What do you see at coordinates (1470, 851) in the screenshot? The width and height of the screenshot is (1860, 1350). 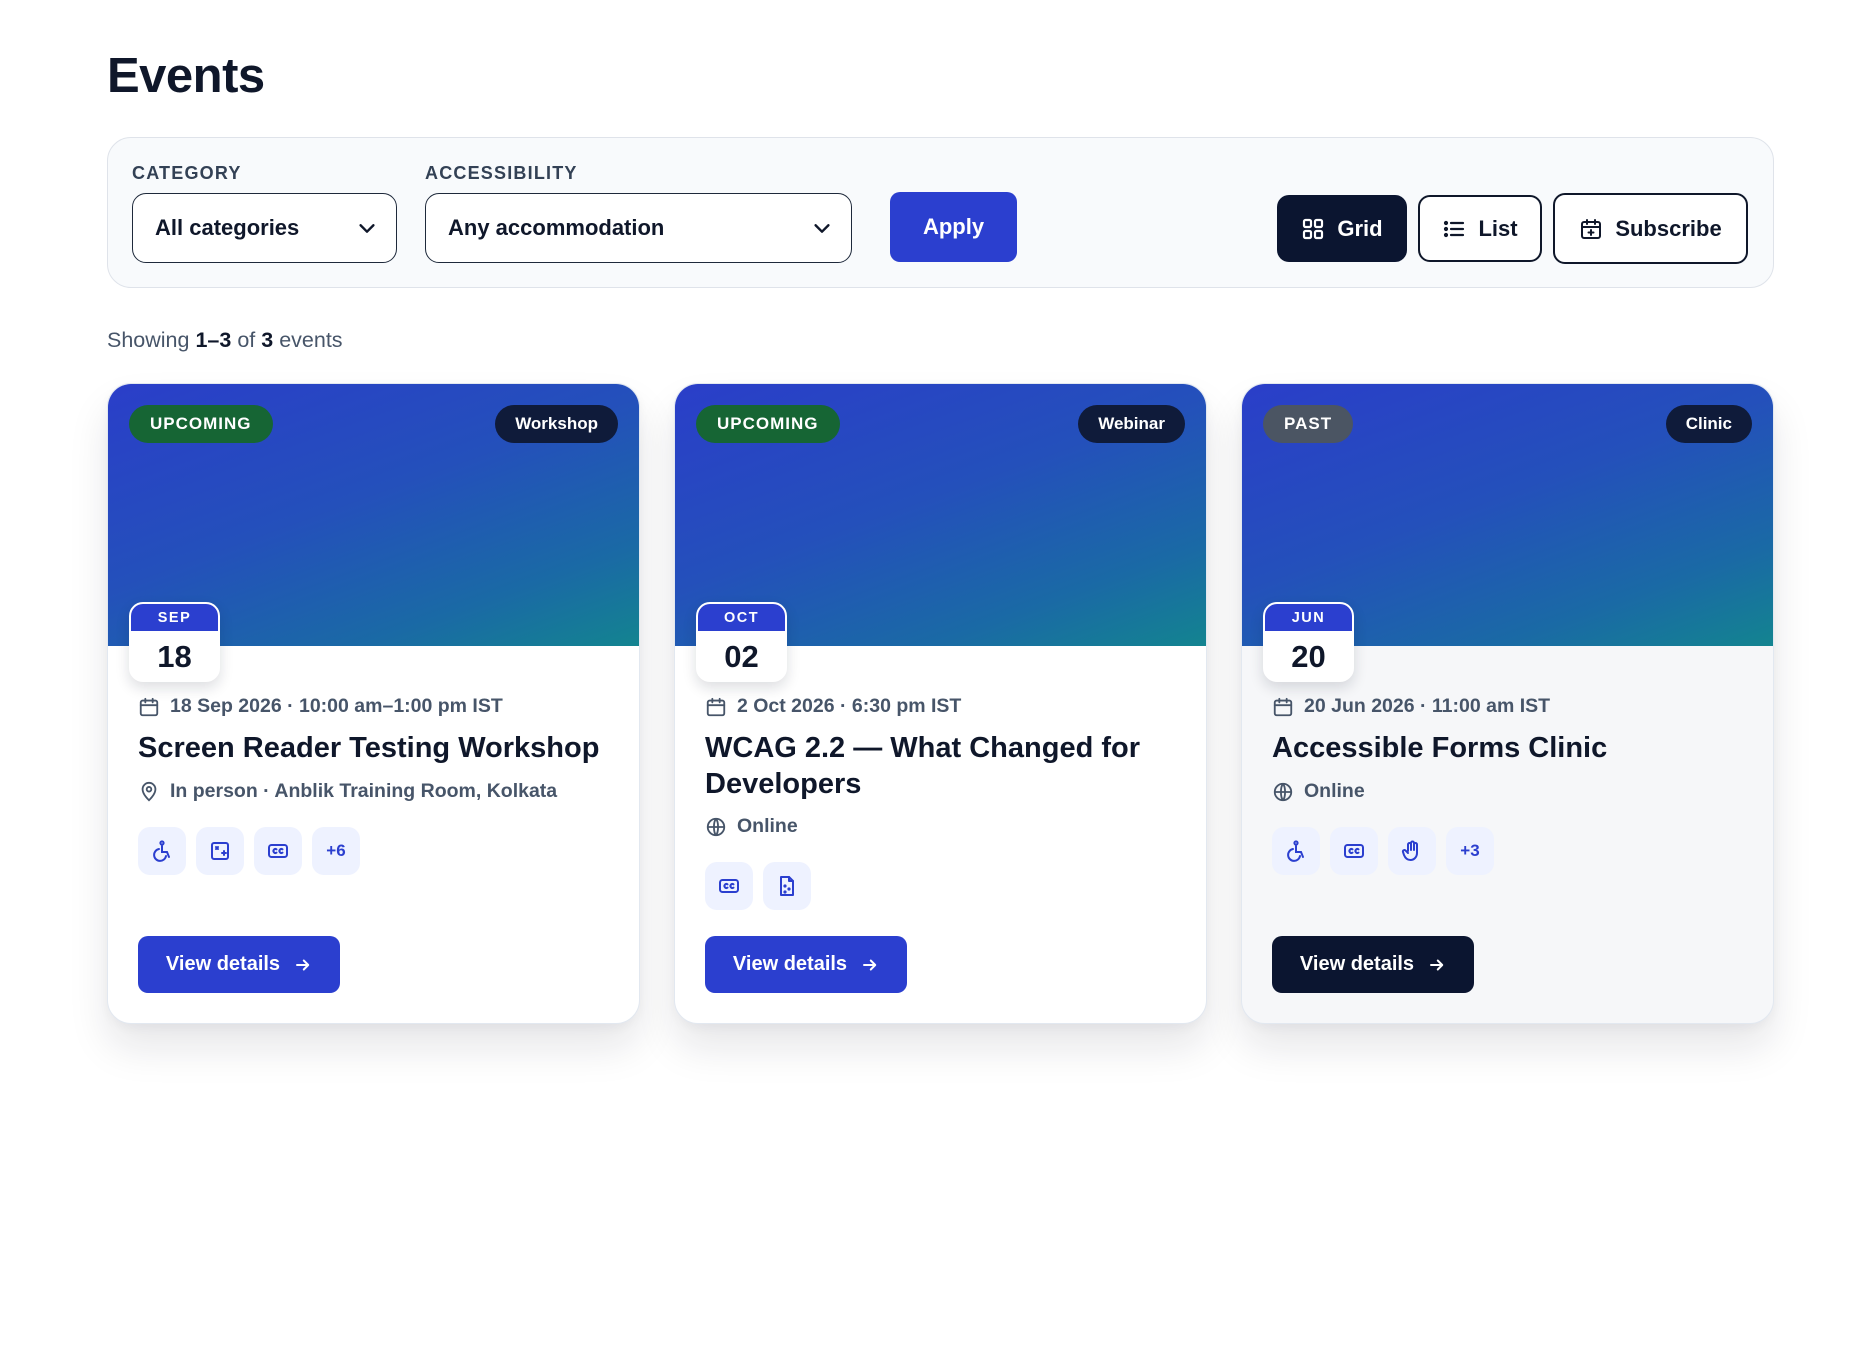 I see `more-accommodations-count: +3` at bounding box center [1470, 851].